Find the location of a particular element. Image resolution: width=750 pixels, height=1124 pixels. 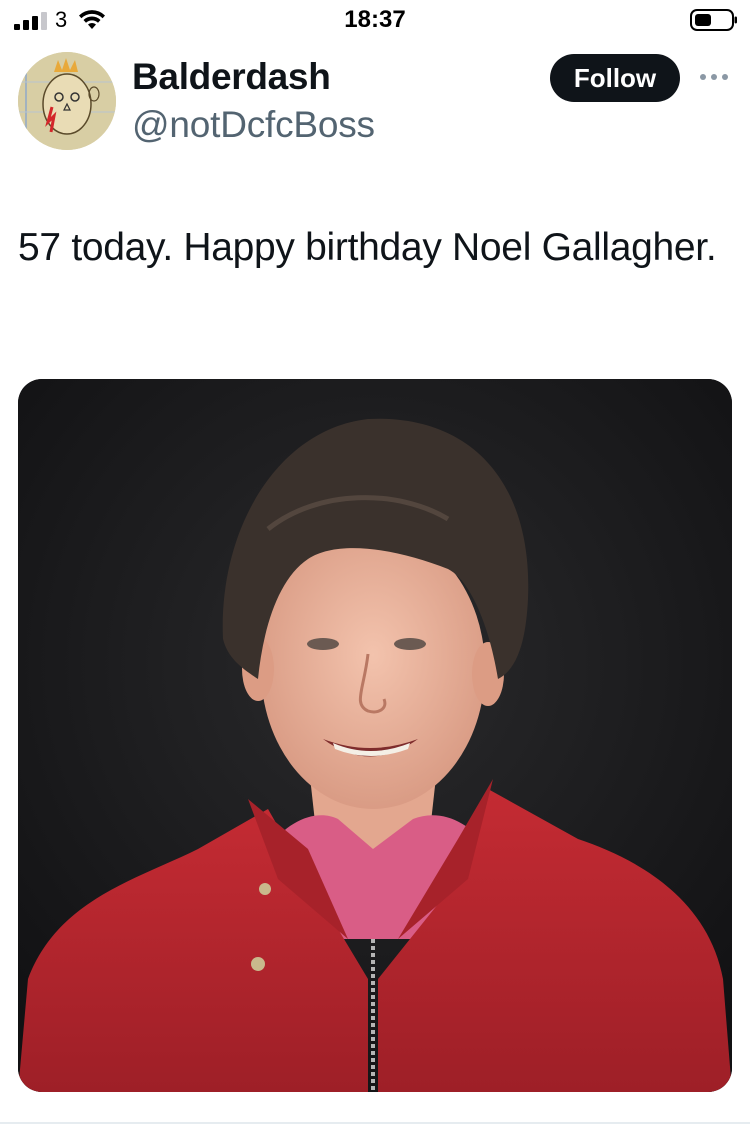

status-bar: 3 18:37 is located at coordinates (375, 20).